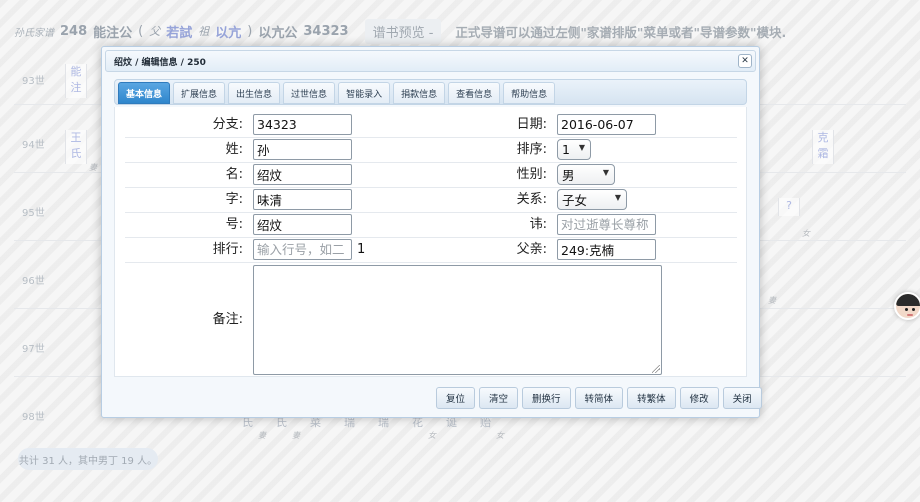  I want to click on date-input, so click(606, 124).